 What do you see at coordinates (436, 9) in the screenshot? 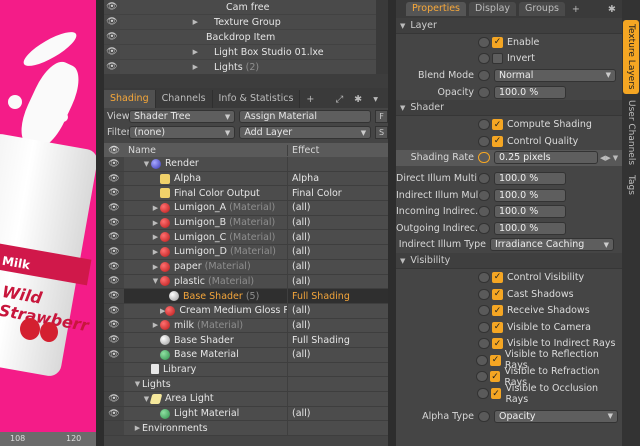
I see `tab-properties: Properties` at bounding box center [436, 9].